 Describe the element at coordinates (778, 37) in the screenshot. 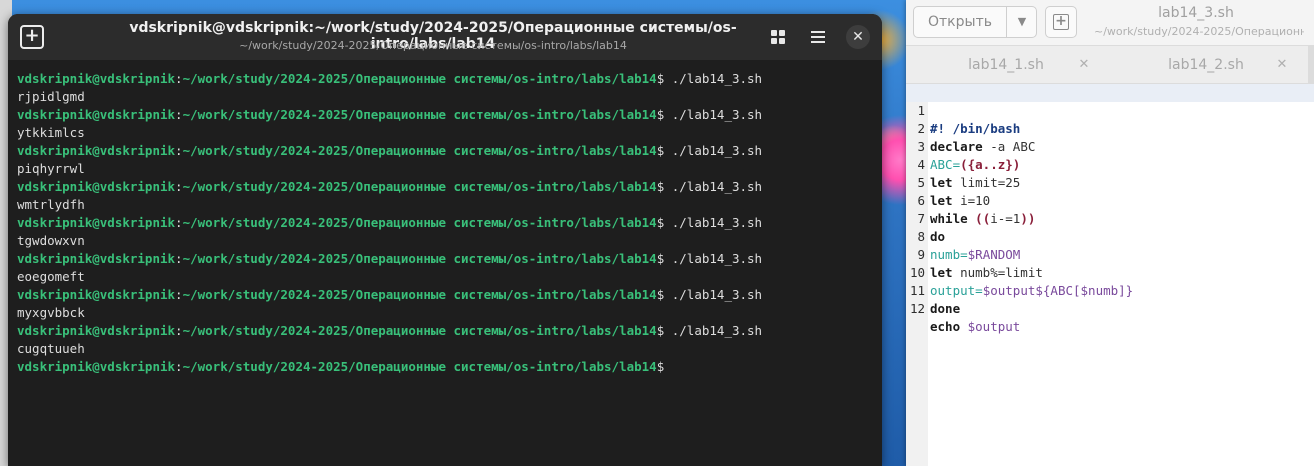

I see `tab-overview-icon` at that location.